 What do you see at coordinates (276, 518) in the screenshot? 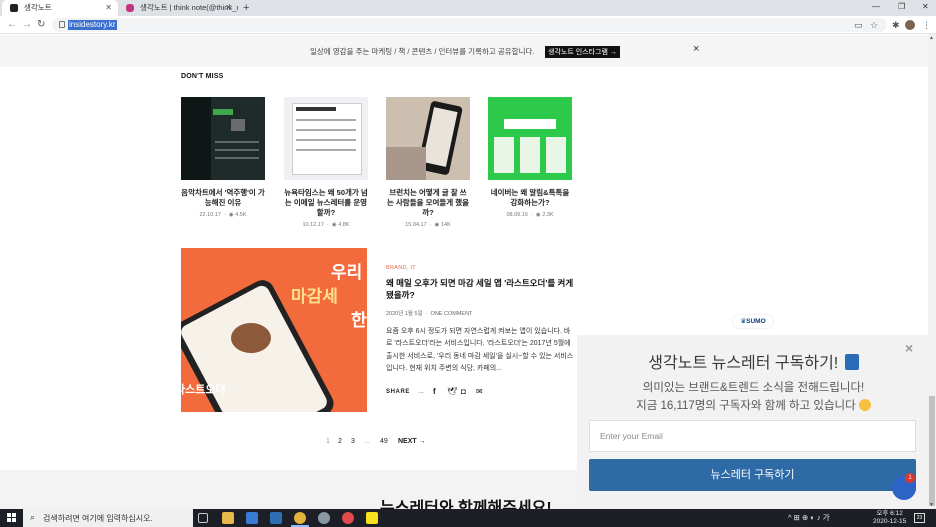
I see `mail-icon` at bounding box center [276, 518].